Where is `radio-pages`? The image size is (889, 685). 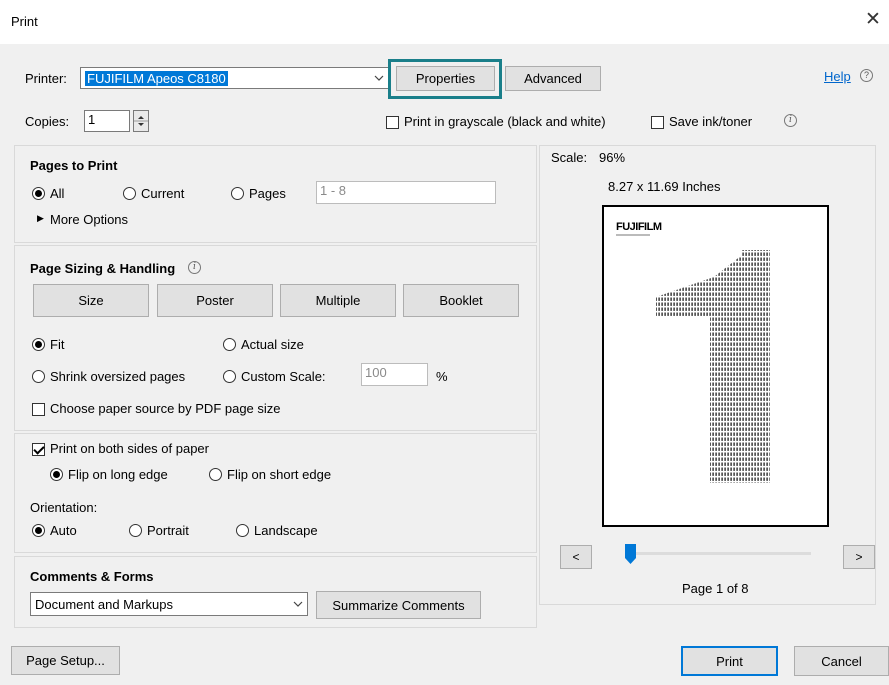 radio-pages is located at coordinates (237, 193).